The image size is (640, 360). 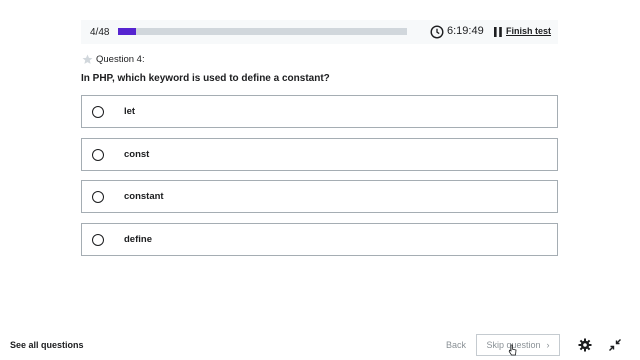 I want to click on mouse-cursor-icon, so click(x=512, y=350).